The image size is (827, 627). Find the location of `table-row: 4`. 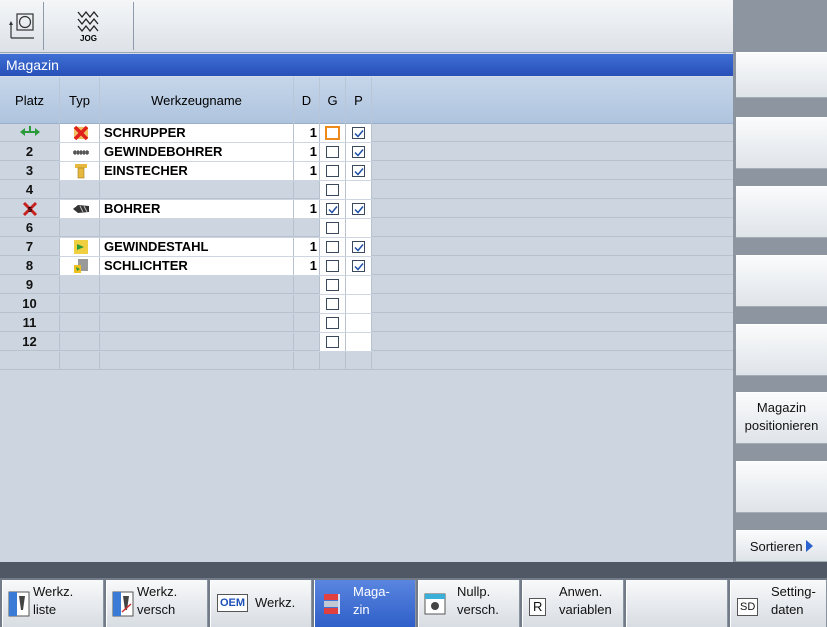

table-row: 4 is located at coordinates (366, 190).